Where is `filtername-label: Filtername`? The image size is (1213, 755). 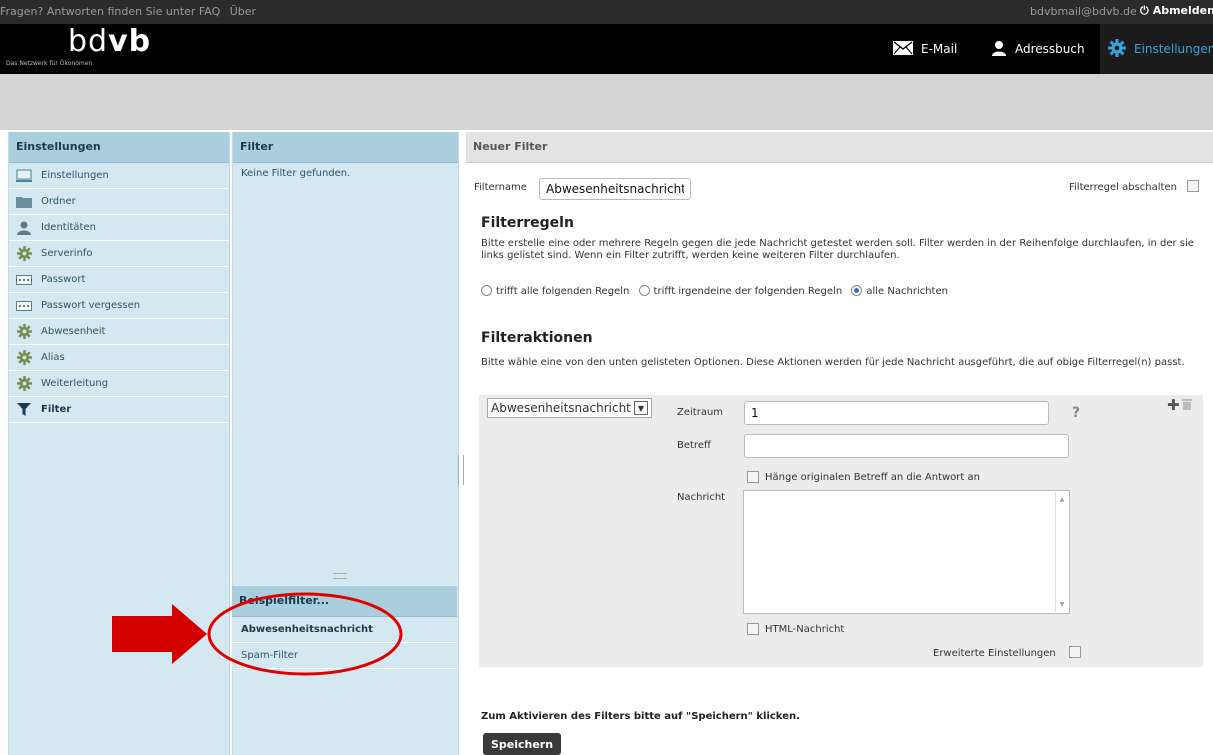 filtername-label: Filtername is located at coordinates (500, 187).